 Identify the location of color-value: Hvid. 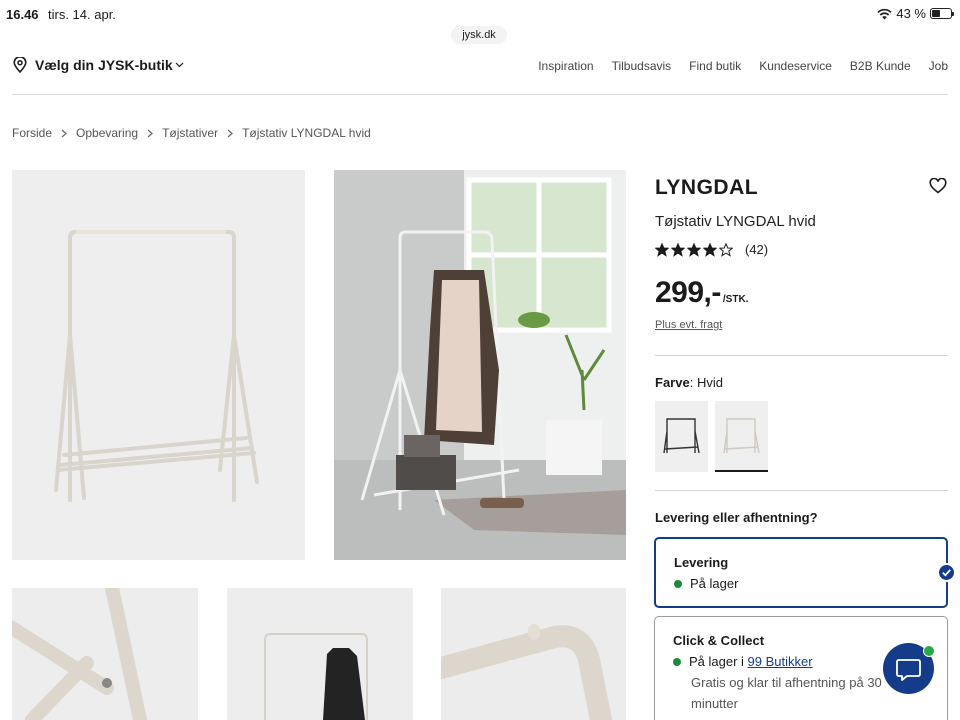
(709, 382).